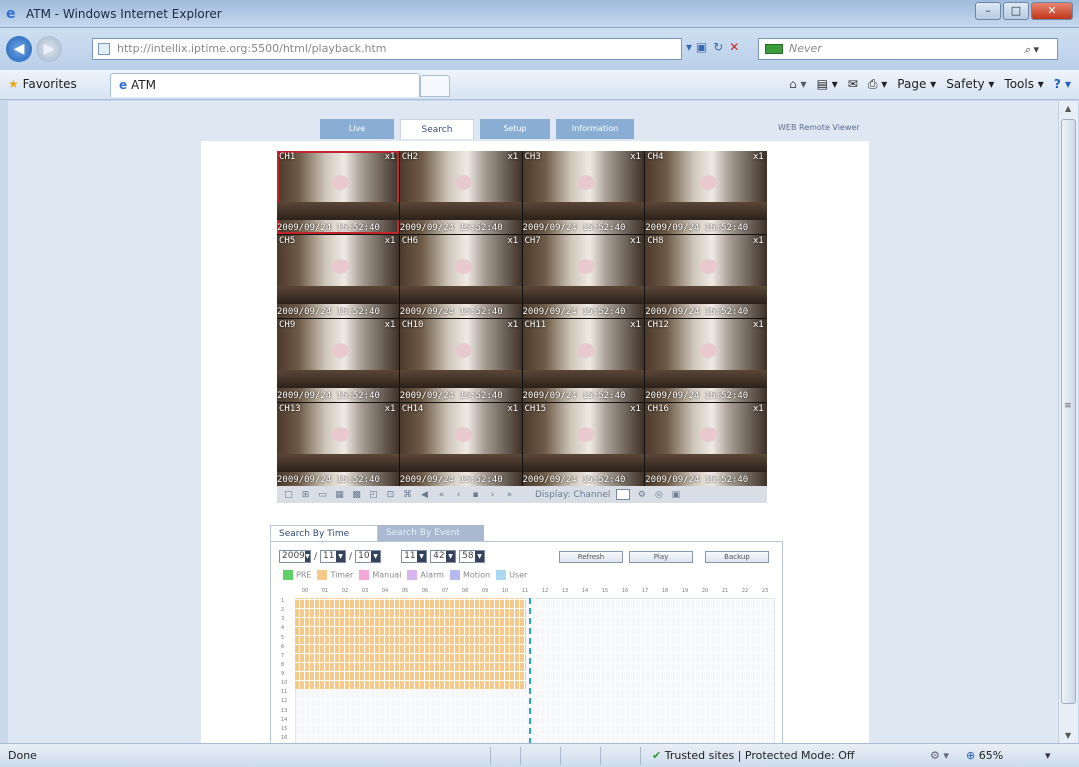 Image resolution: width=1079 pixels, height=767 pixels. What do you see at coordinates (42, 84) in the screenshot?
I see `favorites-button: ★ Favorites` at bounding box center [42, 84].